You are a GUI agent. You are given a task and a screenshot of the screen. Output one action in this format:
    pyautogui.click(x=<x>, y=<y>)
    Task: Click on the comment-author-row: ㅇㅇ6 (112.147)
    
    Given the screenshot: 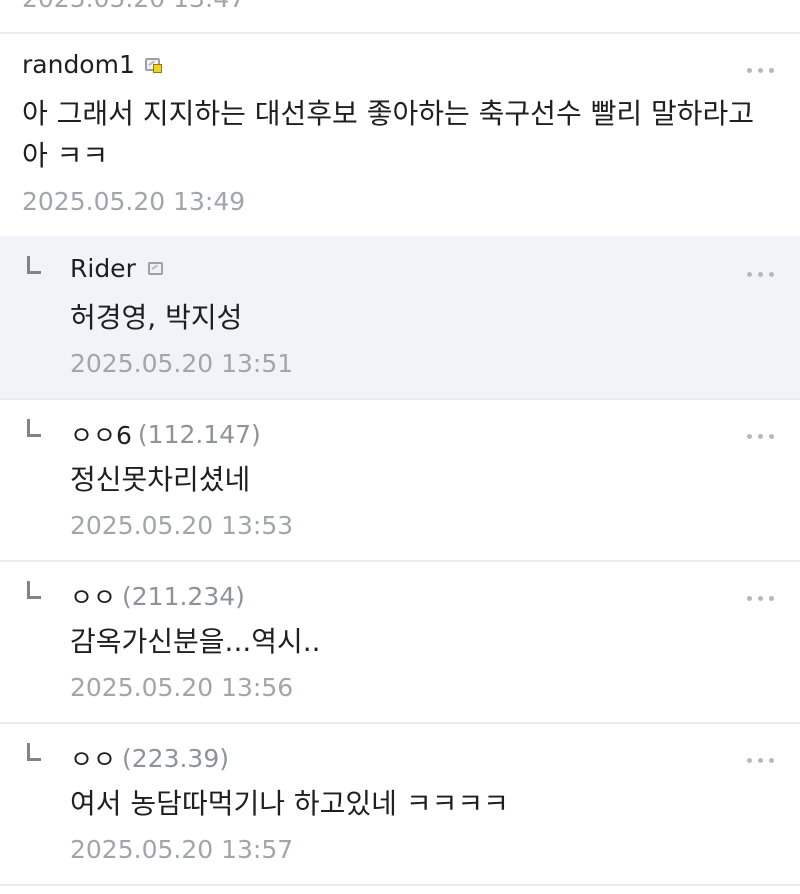 What is the action you would take?
    pyautogui.click(x=165, y=434)
    